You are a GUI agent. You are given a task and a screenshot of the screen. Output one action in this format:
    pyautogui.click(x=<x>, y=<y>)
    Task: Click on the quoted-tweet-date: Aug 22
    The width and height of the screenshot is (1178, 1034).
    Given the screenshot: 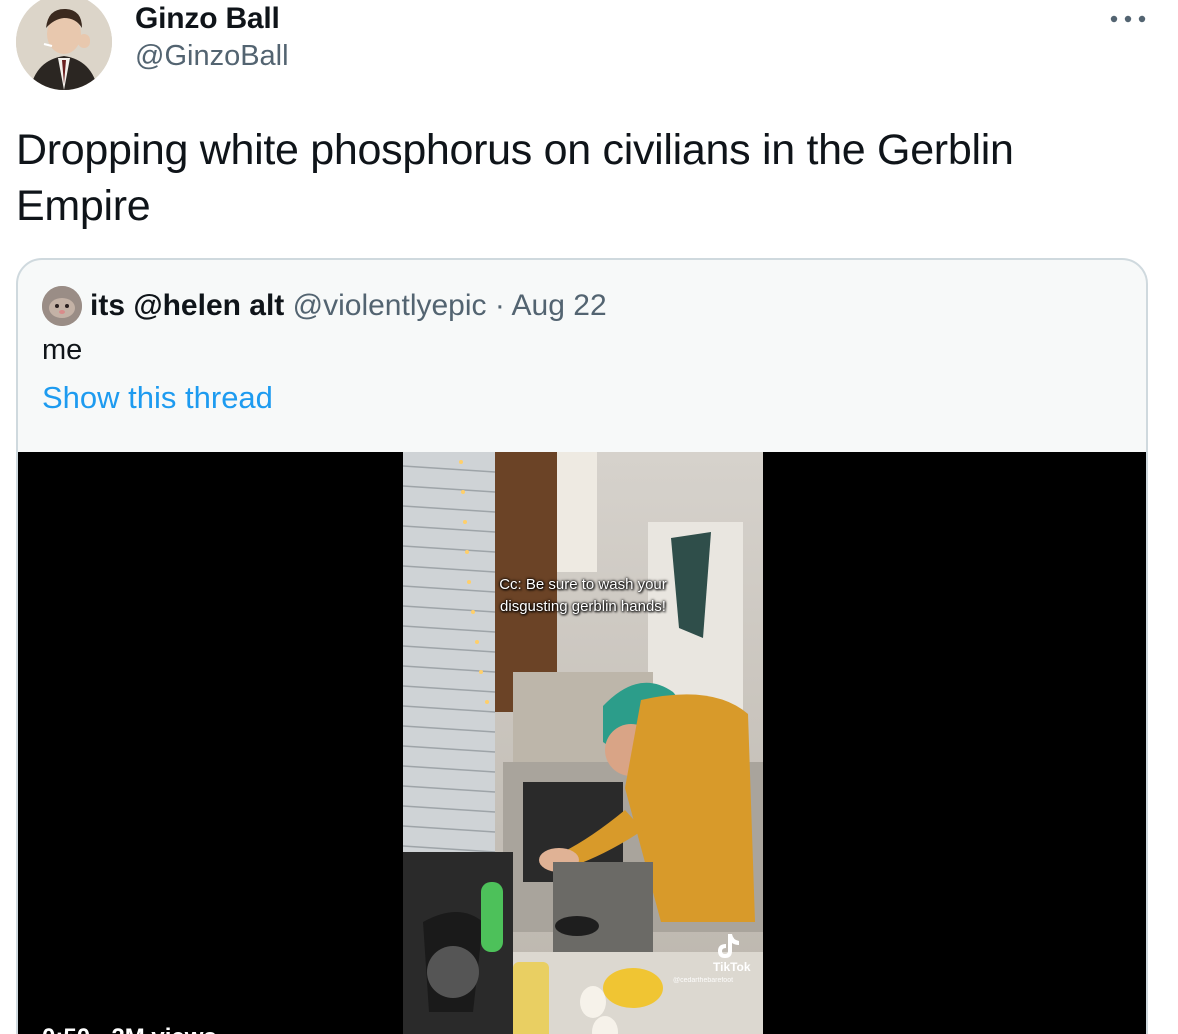 What is the action you would take?
    pyautogui.click(x=559, y=305)
    